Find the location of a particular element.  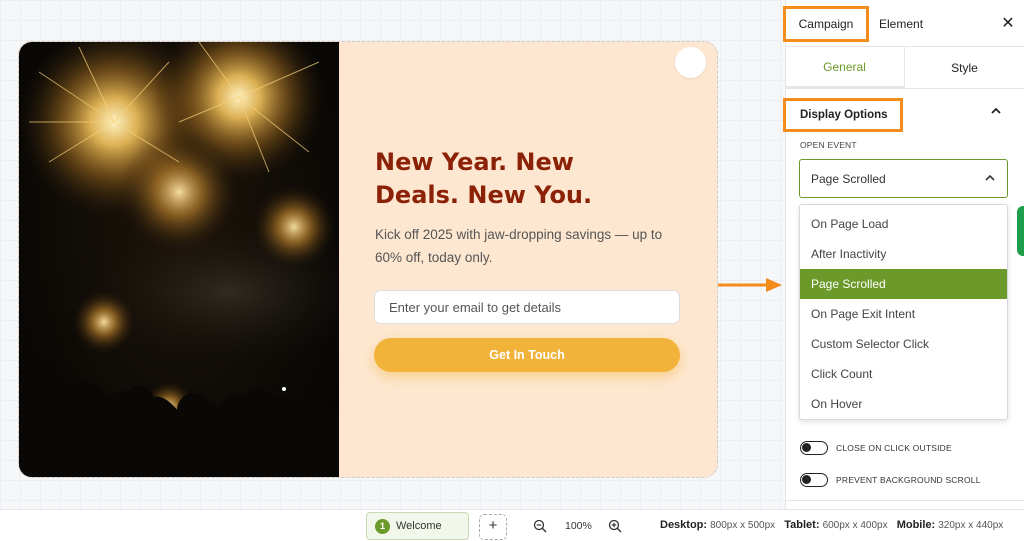

tablet-size: 600px x 400px is located at coordinates (855, 525).